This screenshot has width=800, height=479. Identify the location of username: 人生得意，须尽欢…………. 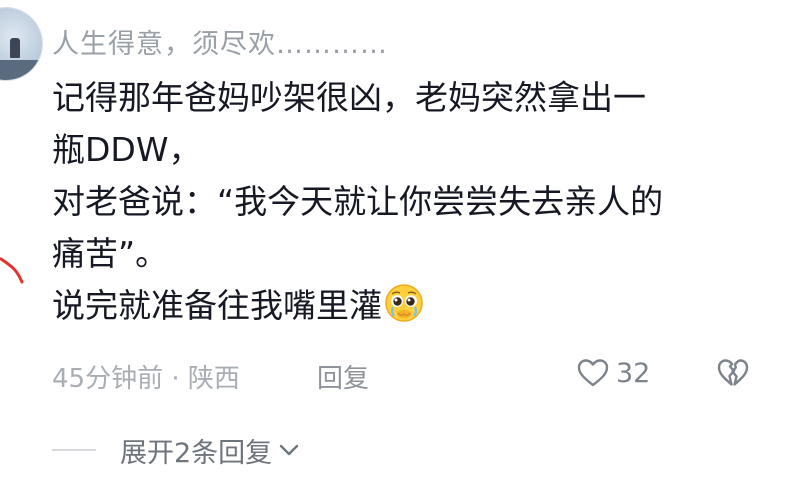
(220, 41).